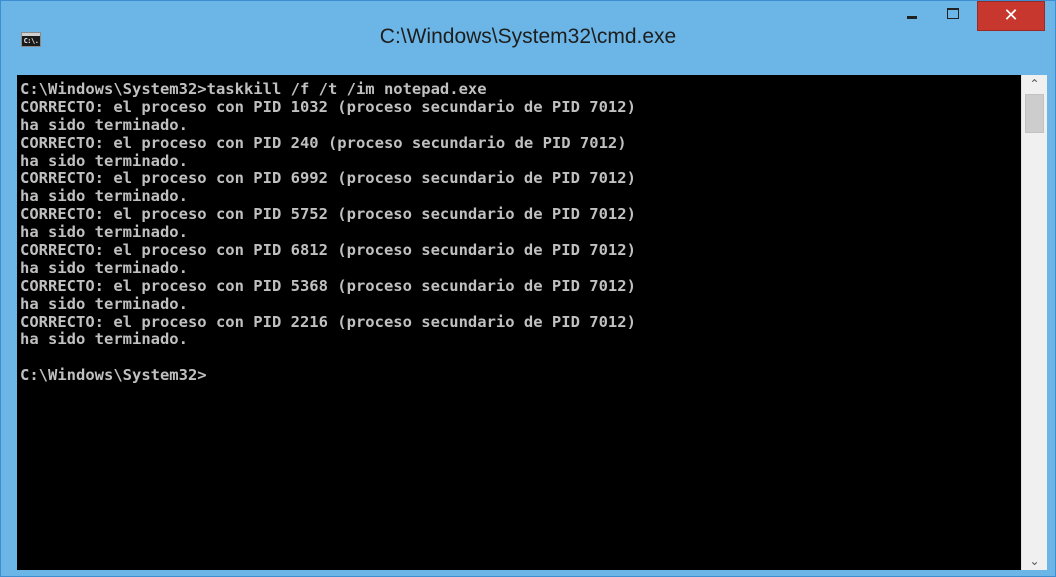  I want to click on vertical-scrollbar: ⌃ ⌄, so click(1034, 322).